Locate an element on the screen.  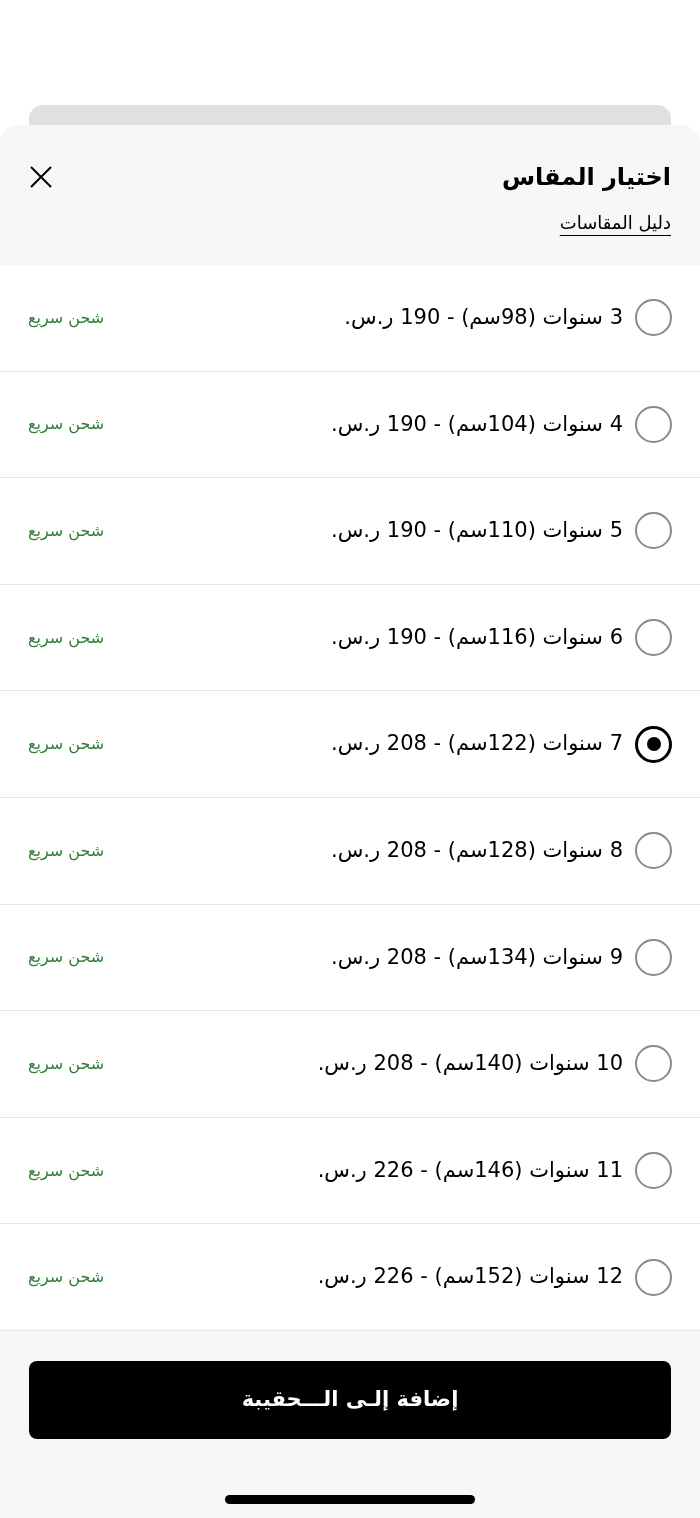
size-label: 3 سنوات (98سم) - 190 ر.س. is located at coordinates (483, 318).